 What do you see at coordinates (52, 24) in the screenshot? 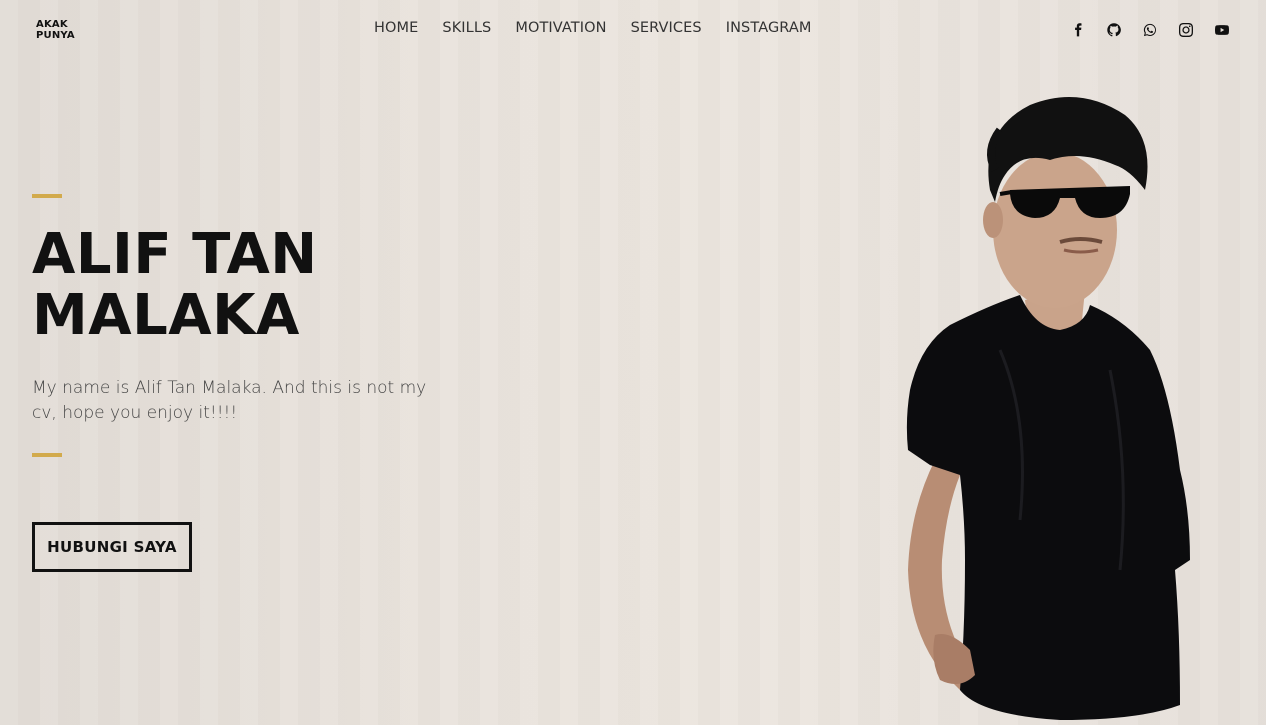
I see `logo-line-1: AKAK` at bounding box center [52, 24].